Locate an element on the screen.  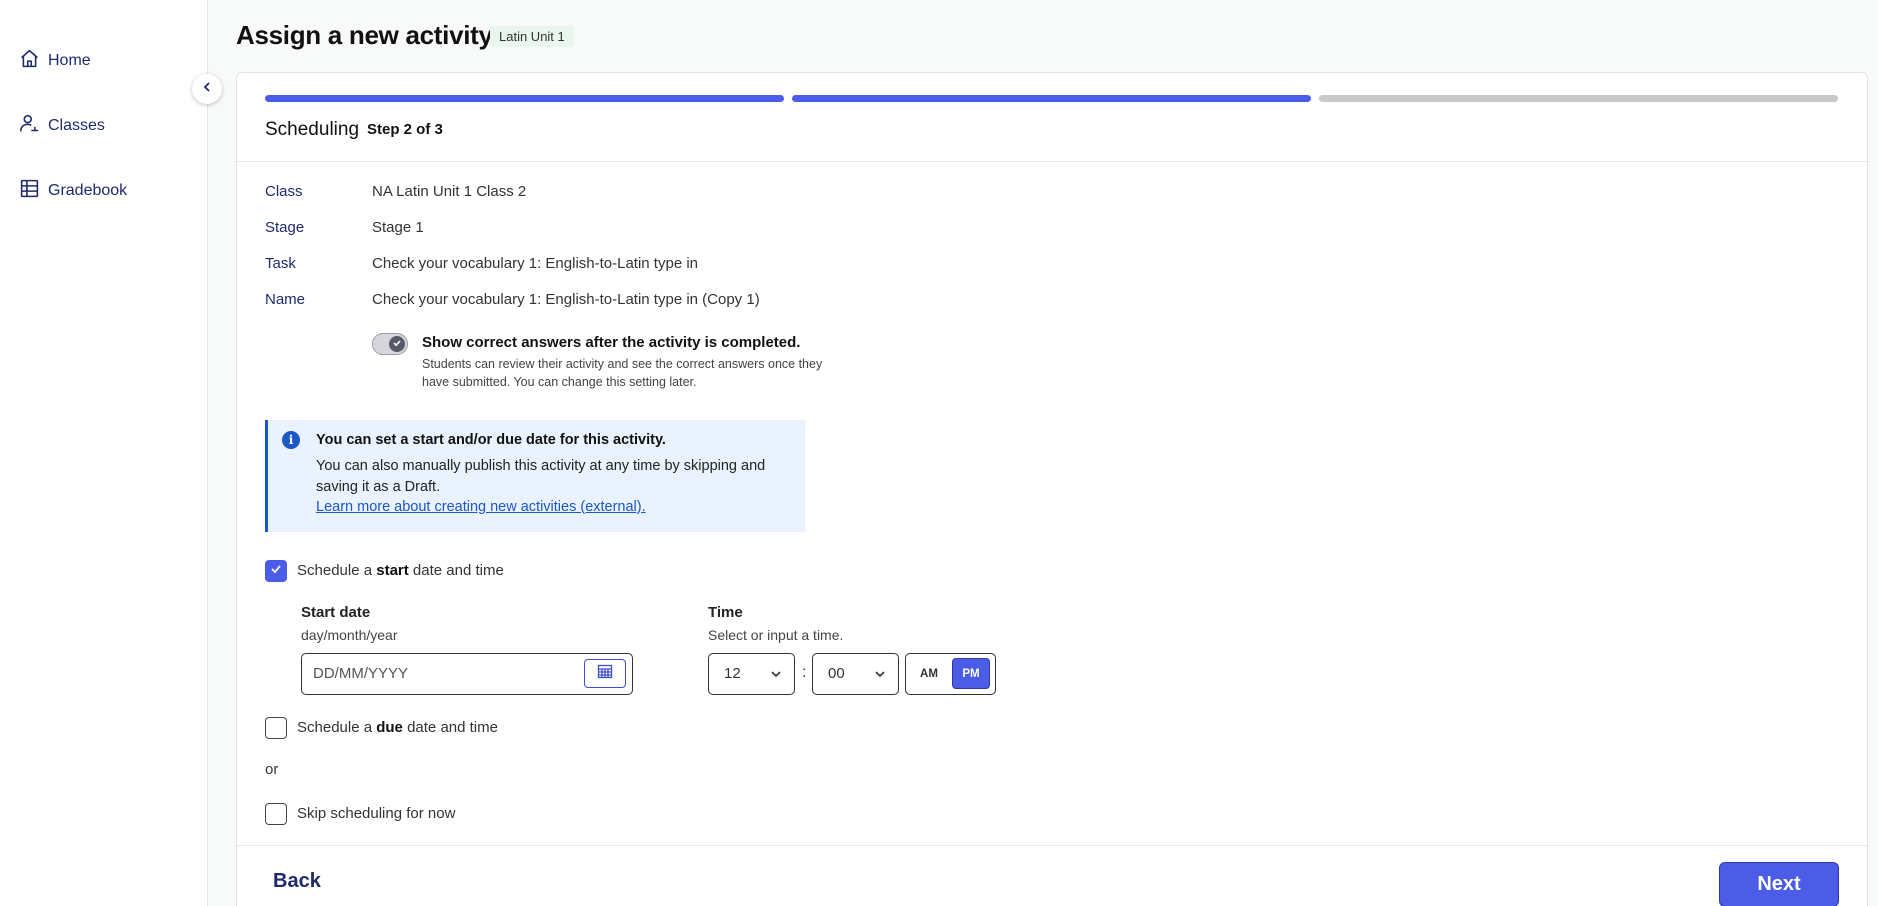
info-icon: i is located at coordinates (291, 440).